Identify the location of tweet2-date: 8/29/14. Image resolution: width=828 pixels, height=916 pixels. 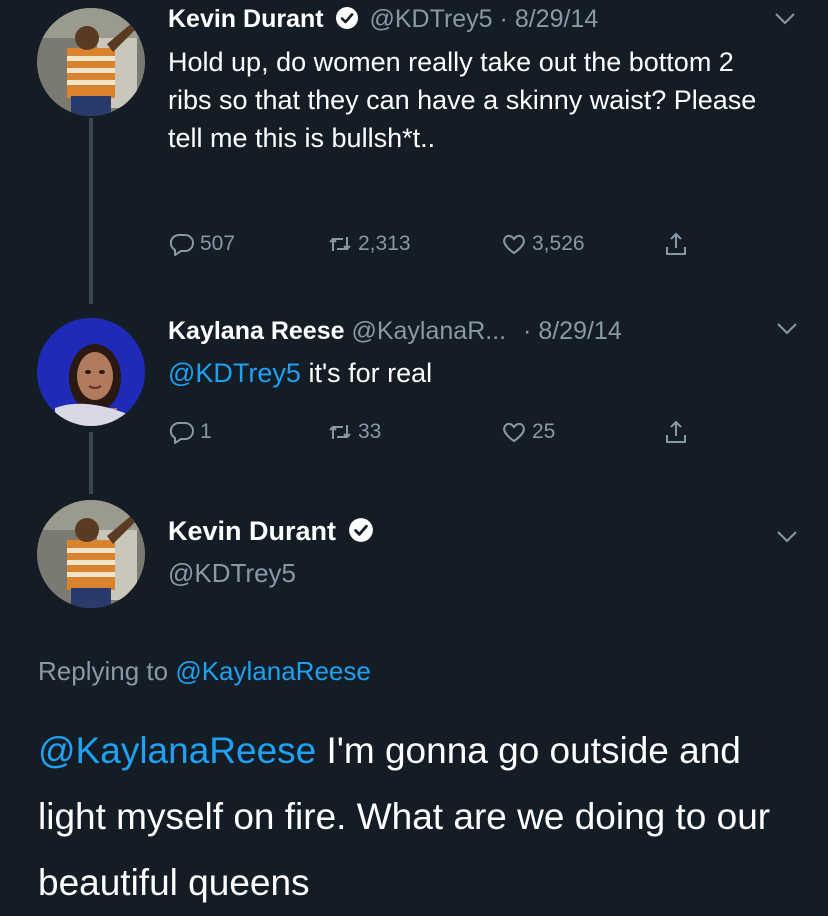
(579, 331).